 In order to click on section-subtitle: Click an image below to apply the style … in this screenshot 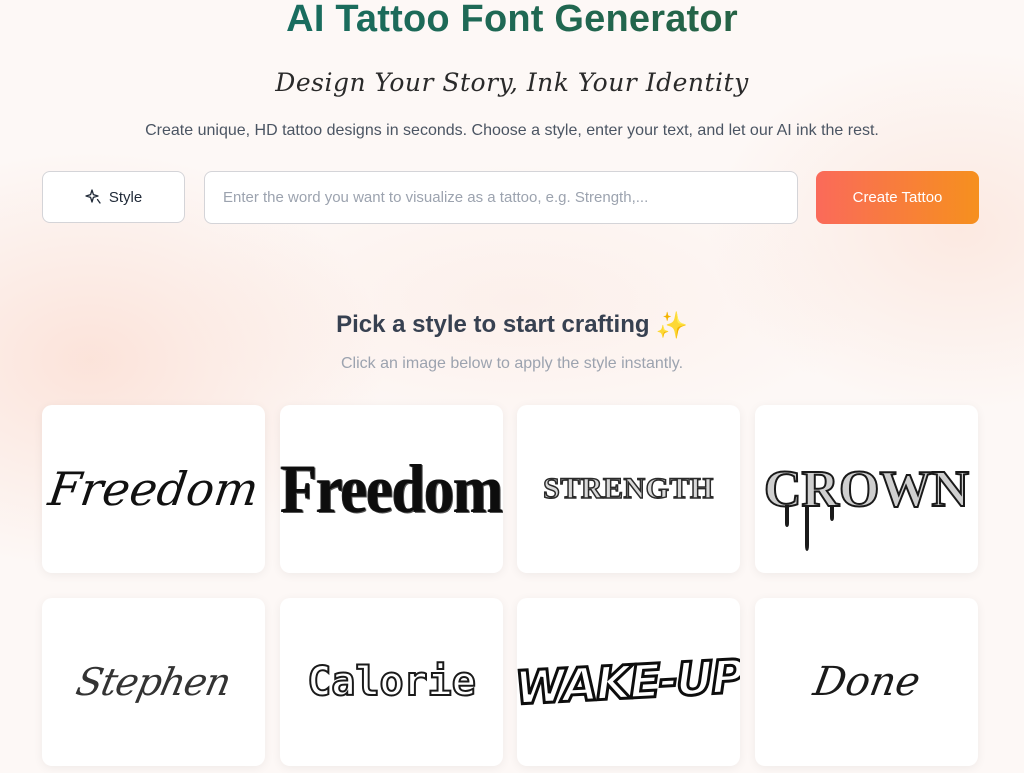, I will do `click(512, 363)`.